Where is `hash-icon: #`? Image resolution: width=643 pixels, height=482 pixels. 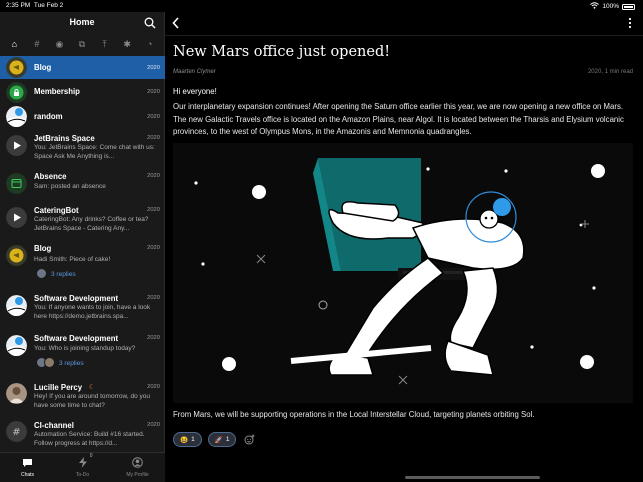
hash-icon: # is located at coordinates (37, 44).